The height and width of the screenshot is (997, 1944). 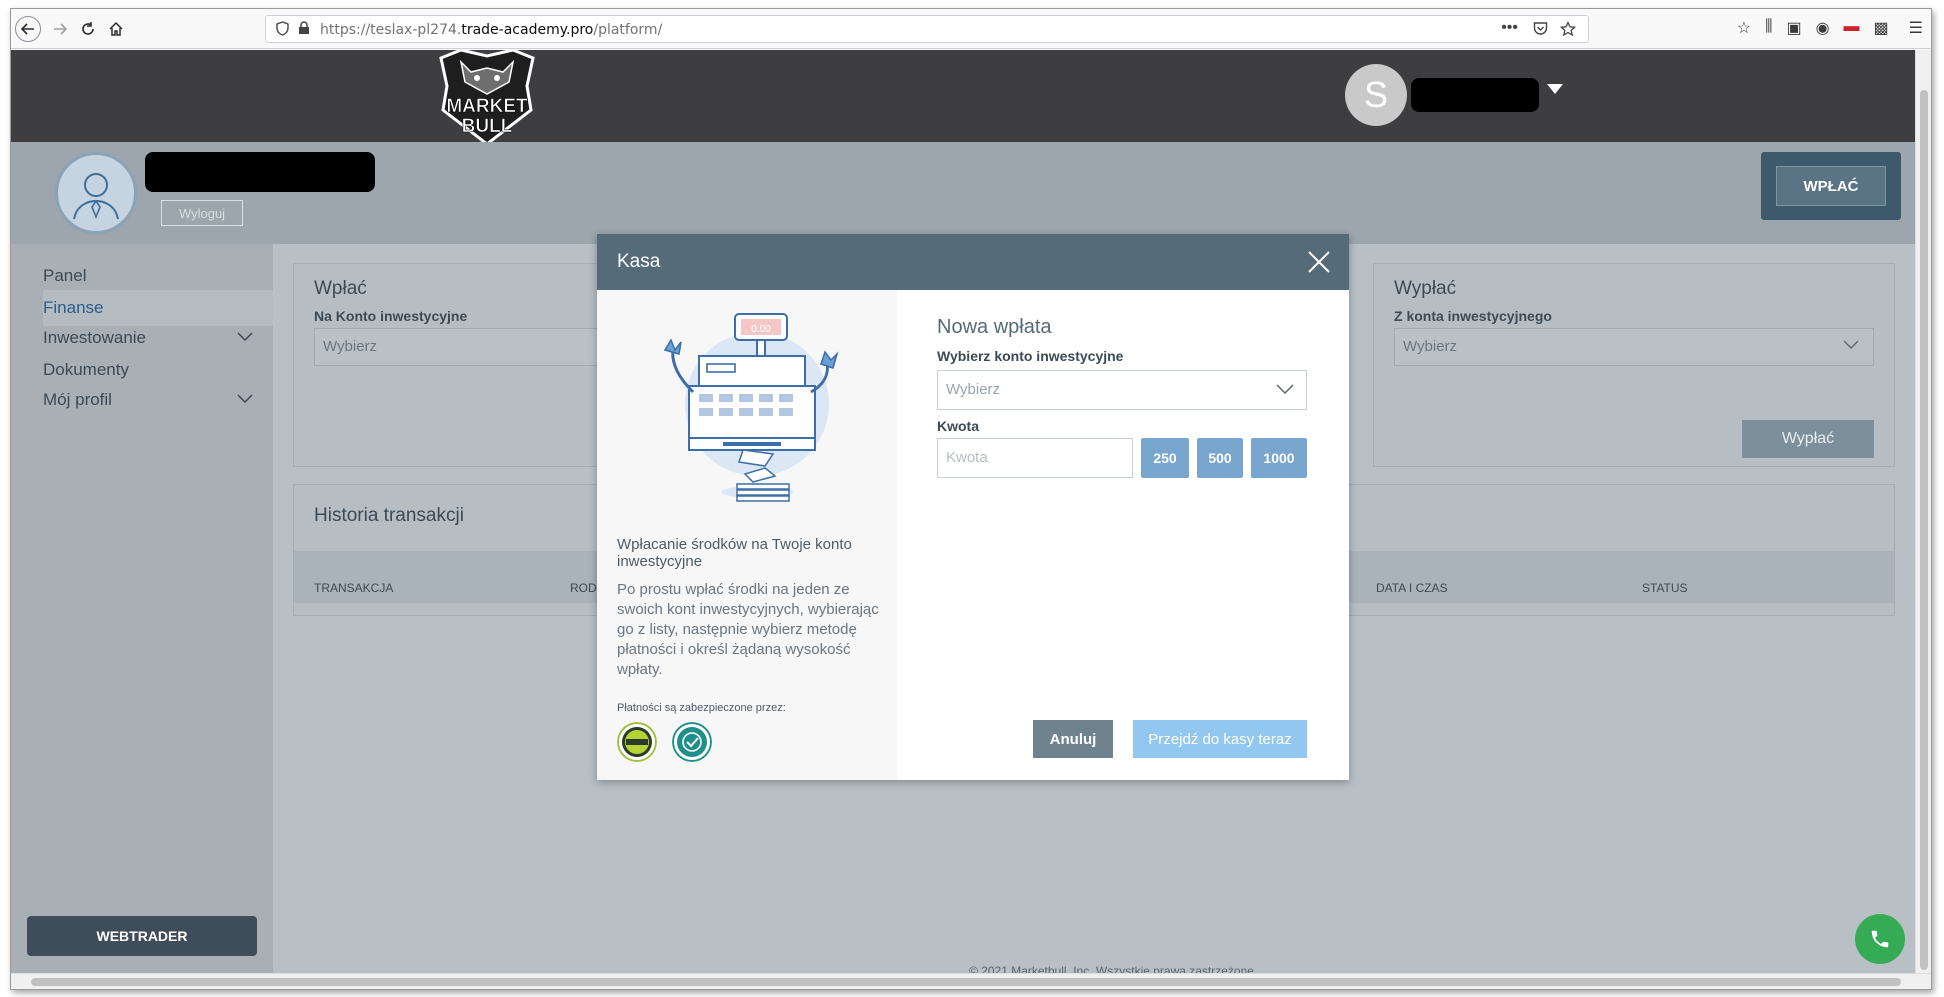 I want to click on vertical-scroll-thumb, so click(x=1924, y=530).